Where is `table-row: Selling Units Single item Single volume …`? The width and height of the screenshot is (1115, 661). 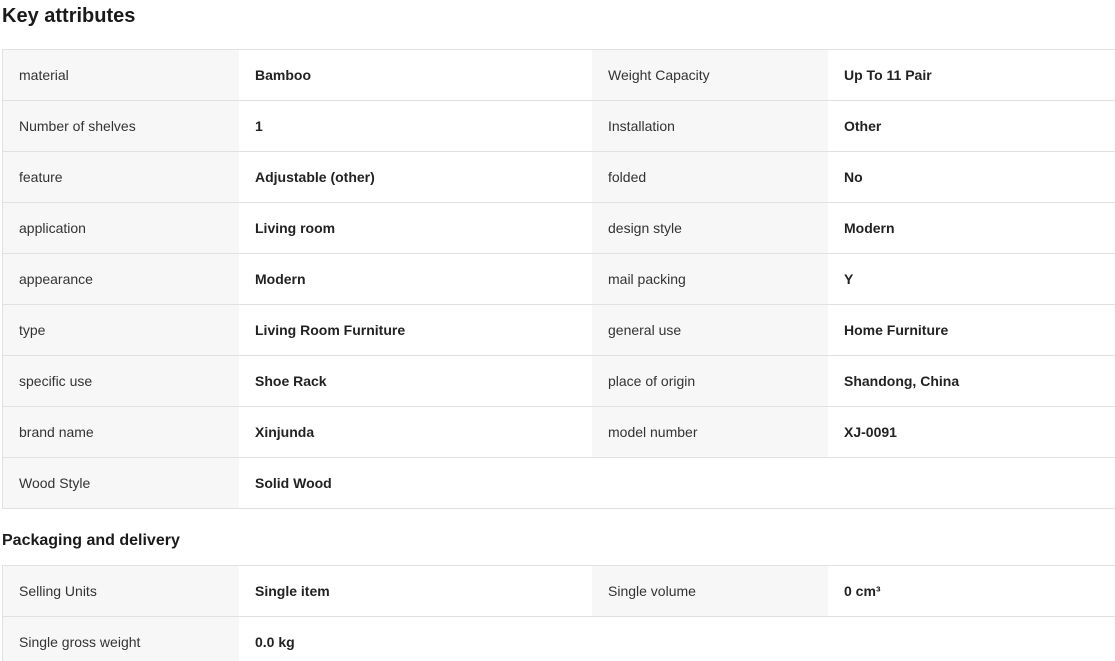
table-row: Selling Units Single item Single volume … is located at coordinates (559, 591).